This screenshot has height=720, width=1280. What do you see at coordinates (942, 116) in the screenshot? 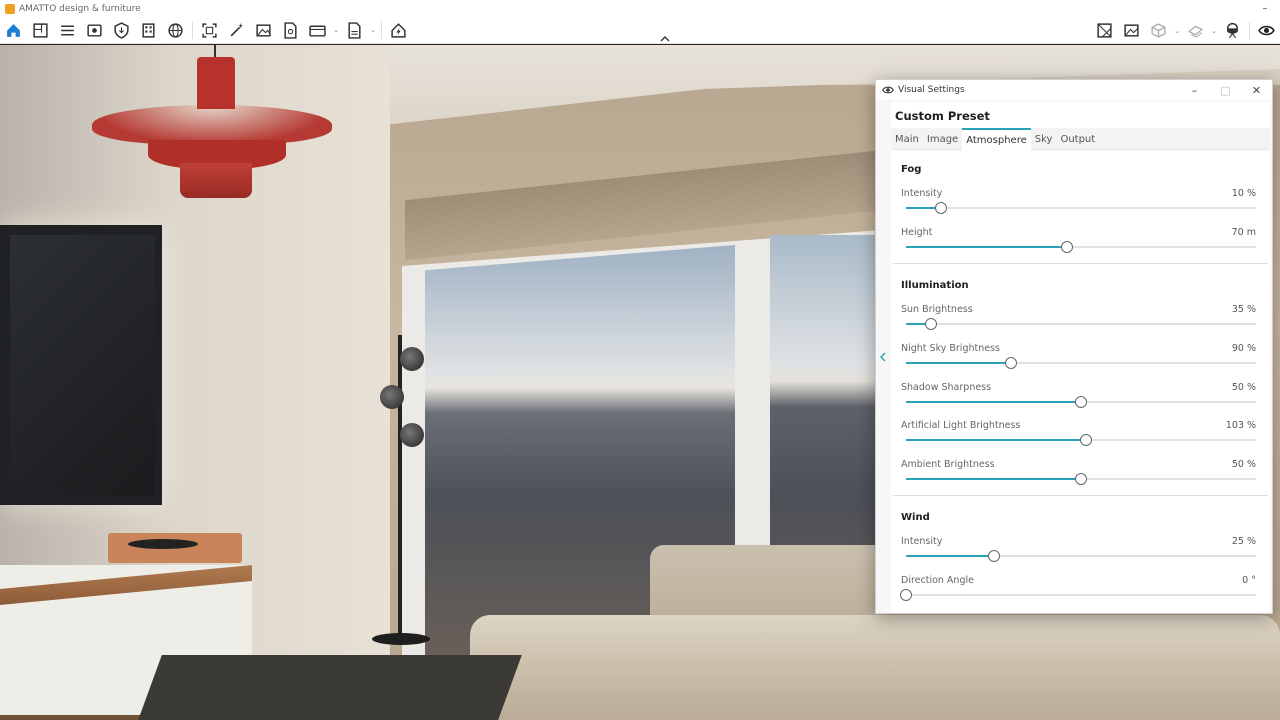
I see `preset-name: Custom Preset` at bounding box center [942, 116].